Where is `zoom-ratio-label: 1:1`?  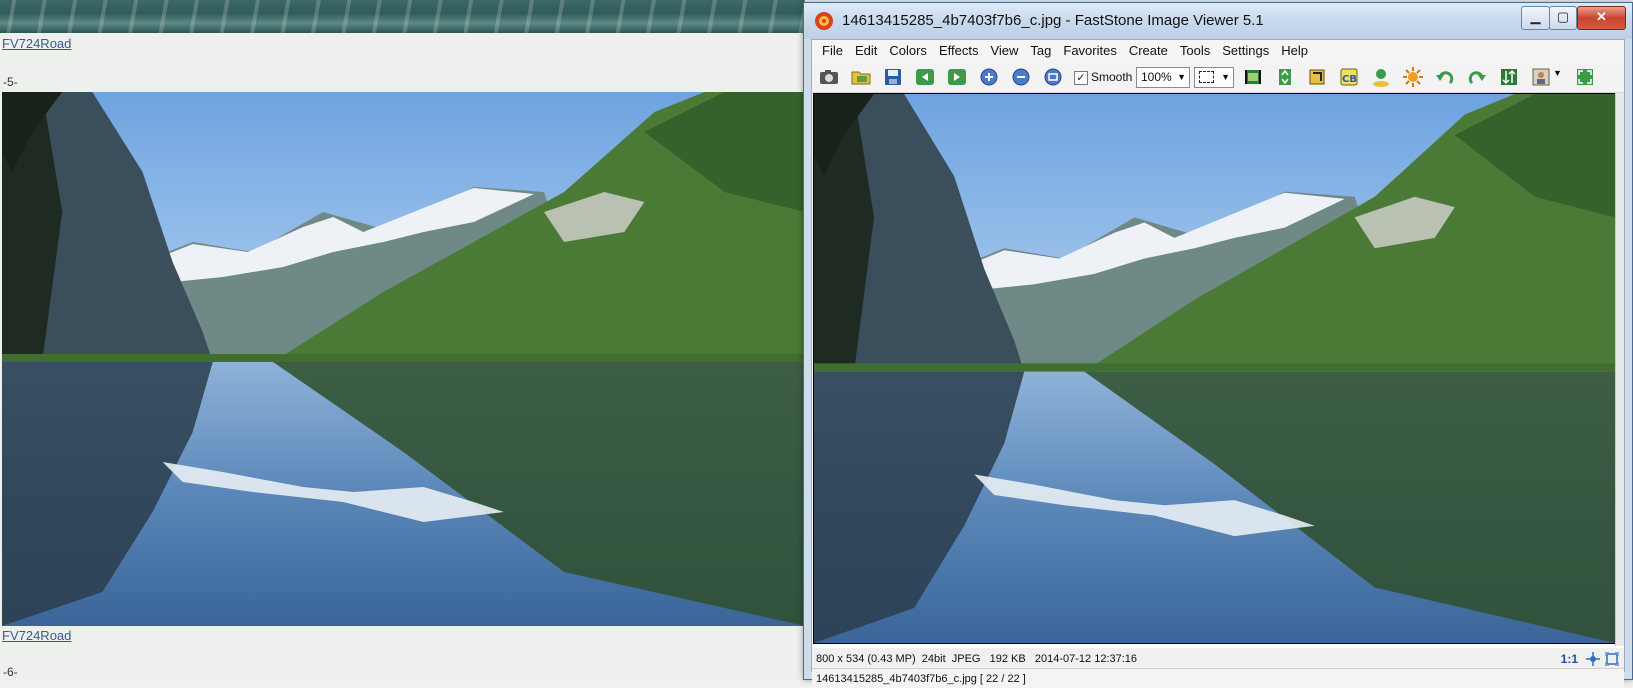
zoom-ratio-label: 1:1 is located at coordinates (1569, 659).